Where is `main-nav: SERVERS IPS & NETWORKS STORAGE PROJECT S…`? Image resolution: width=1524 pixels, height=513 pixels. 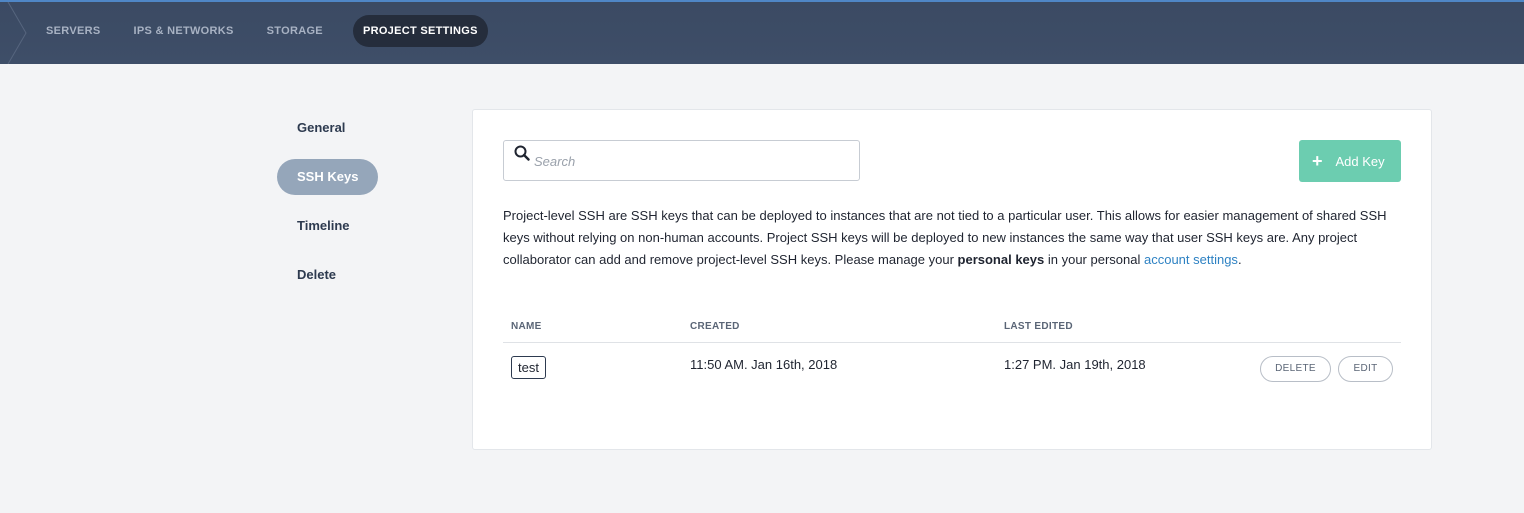
main-nav: SERVERS IPS & NETWORKS STORAGE PROJECT S… is located at coordinates (260, 31).